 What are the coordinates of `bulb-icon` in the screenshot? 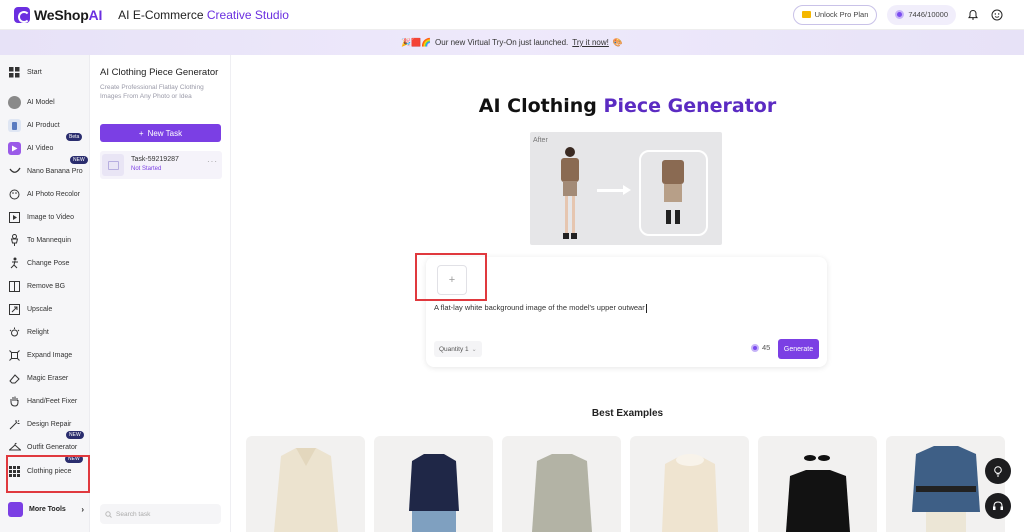 It's located at (14, 332).